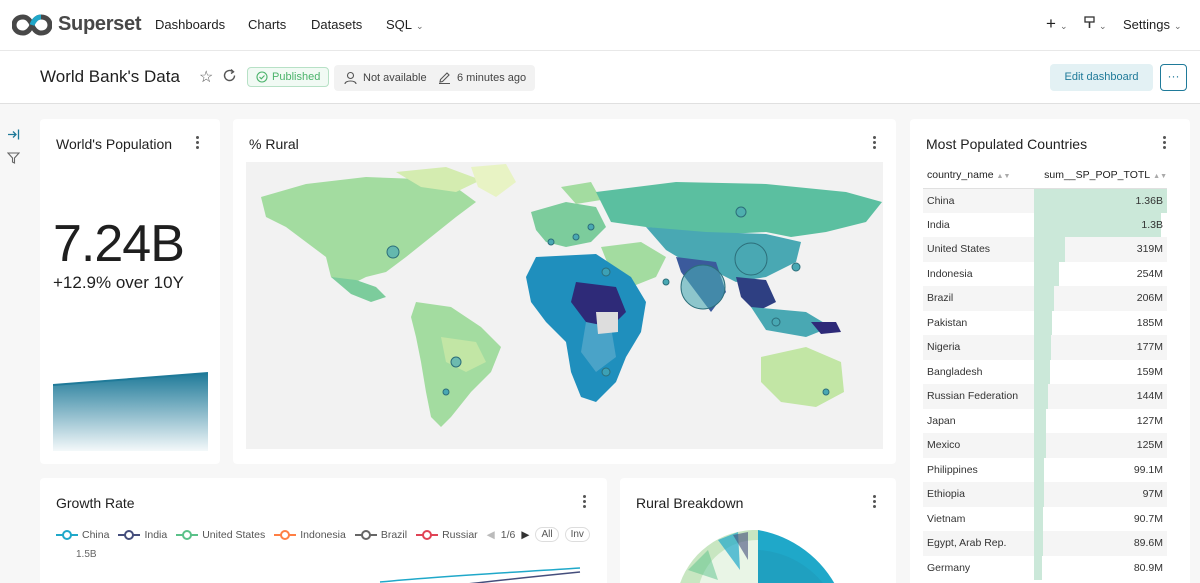 Image resolution: width=1200 pixels, height=583 pixels. I want to click on population-cell: 80.9M, so click(1100, 567).